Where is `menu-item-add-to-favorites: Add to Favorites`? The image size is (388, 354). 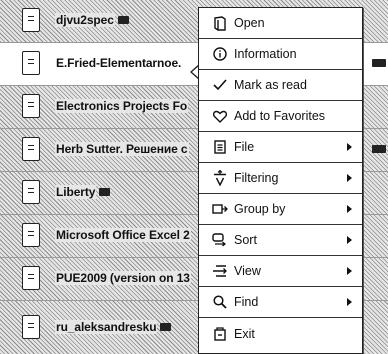 menu-item-add-to-favorites: Add to Favorites is located at coordinates (280, 116).